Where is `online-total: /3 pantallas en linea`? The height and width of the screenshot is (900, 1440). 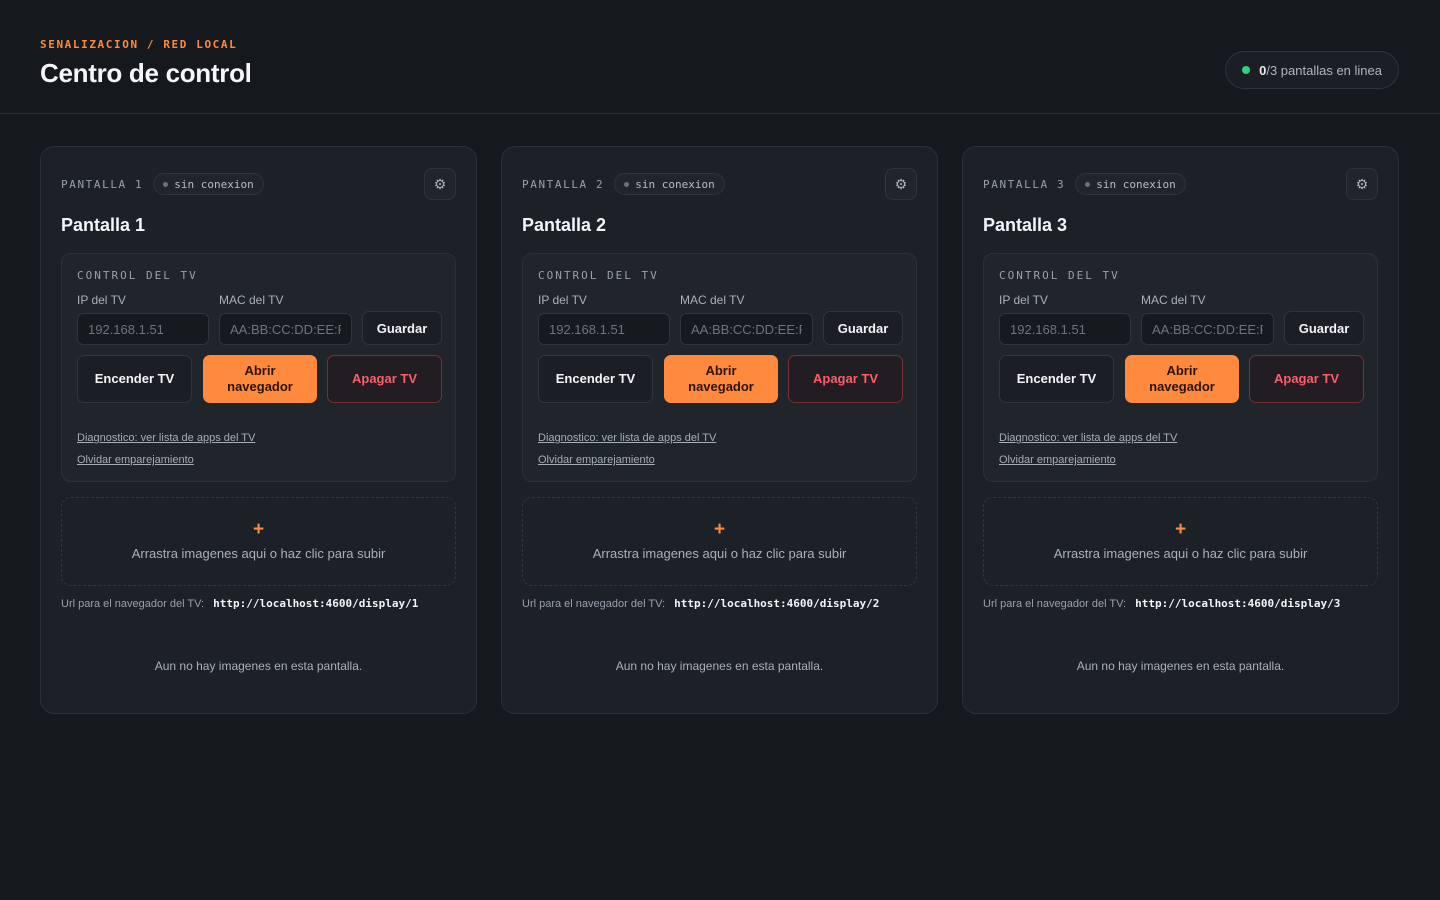 online-total: /3 pantallas en linea is located at coordinates (1324, 70).